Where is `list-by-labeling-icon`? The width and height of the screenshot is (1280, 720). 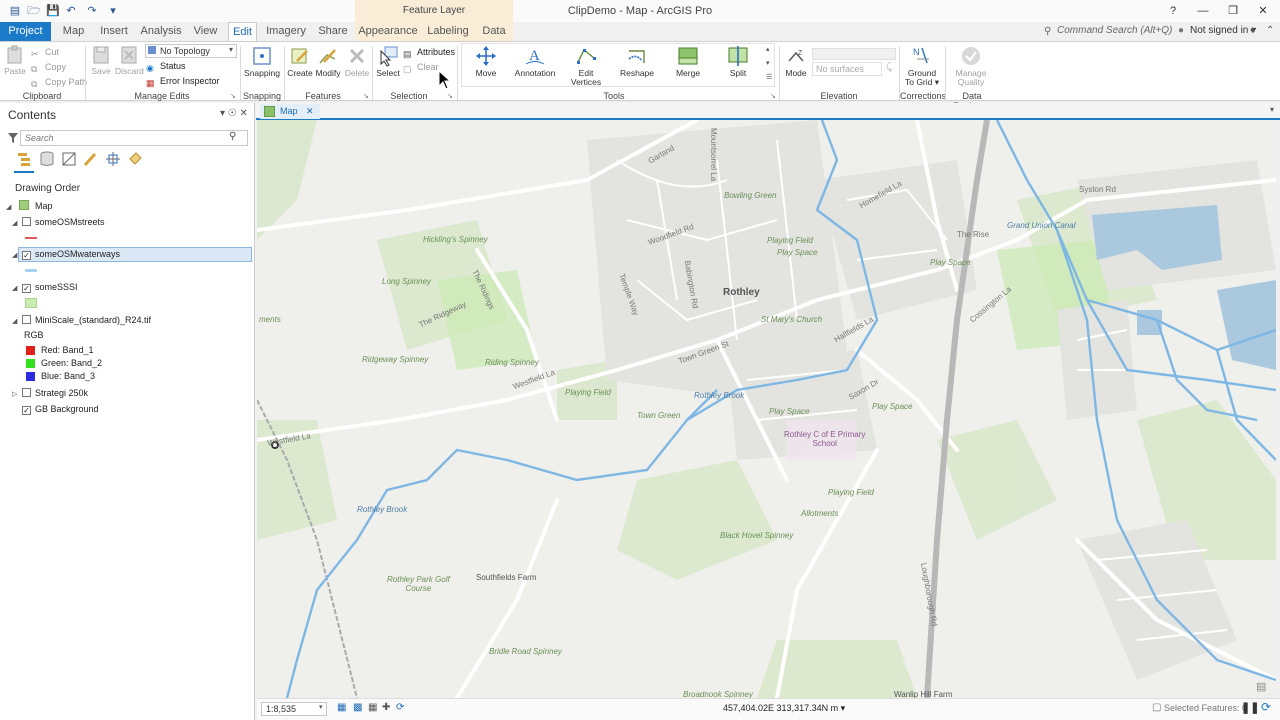
list-by-labeling-icon is located at coordinates (135, 159).